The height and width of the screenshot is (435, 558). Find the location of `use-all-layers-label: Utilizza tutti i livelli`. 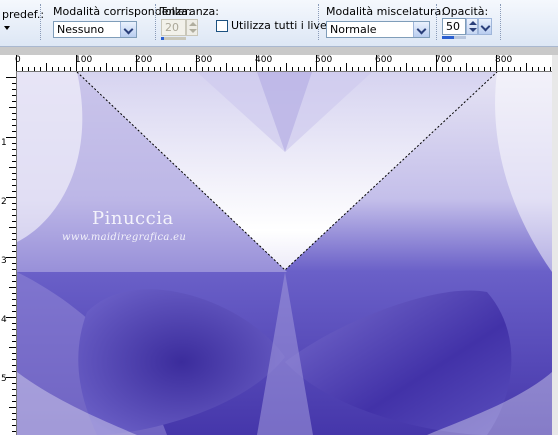

use-all-layers-label: Utilizza tutti i livelli is located at coordinates (283, 25).